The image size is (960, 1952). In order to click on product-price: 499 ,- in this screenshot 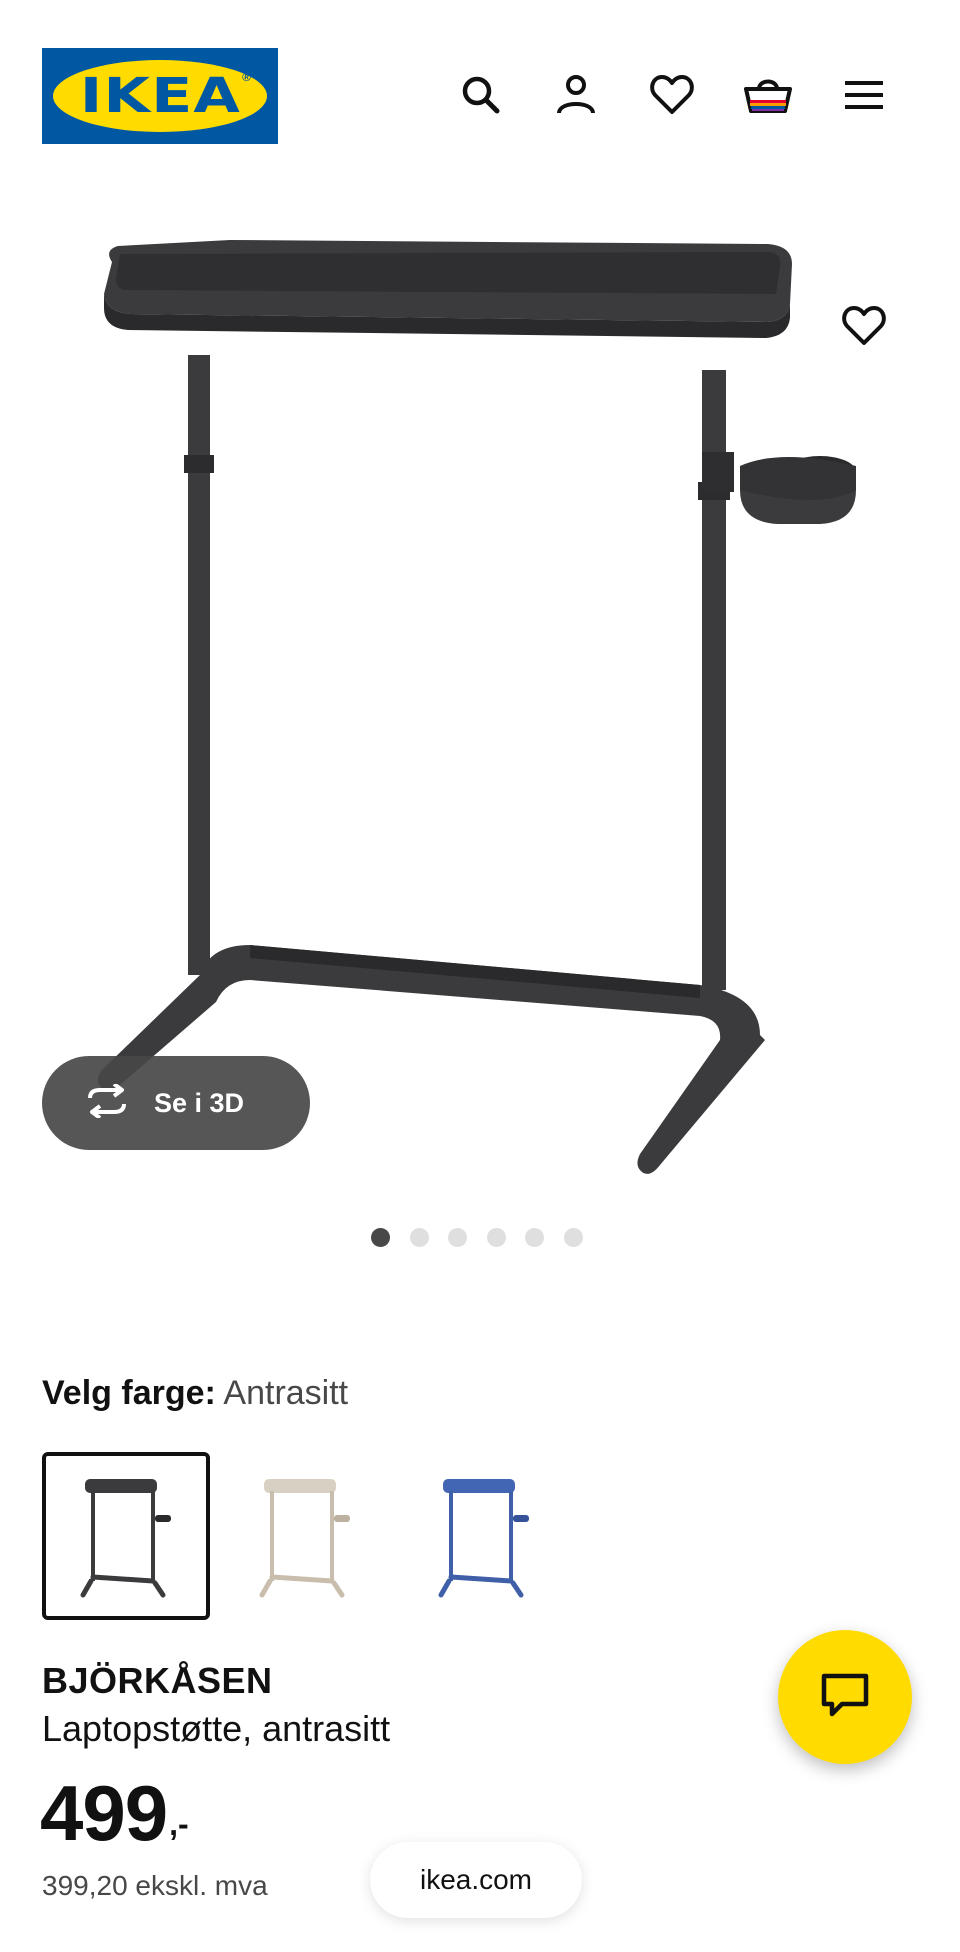, I will do `click(114, 1813)`.